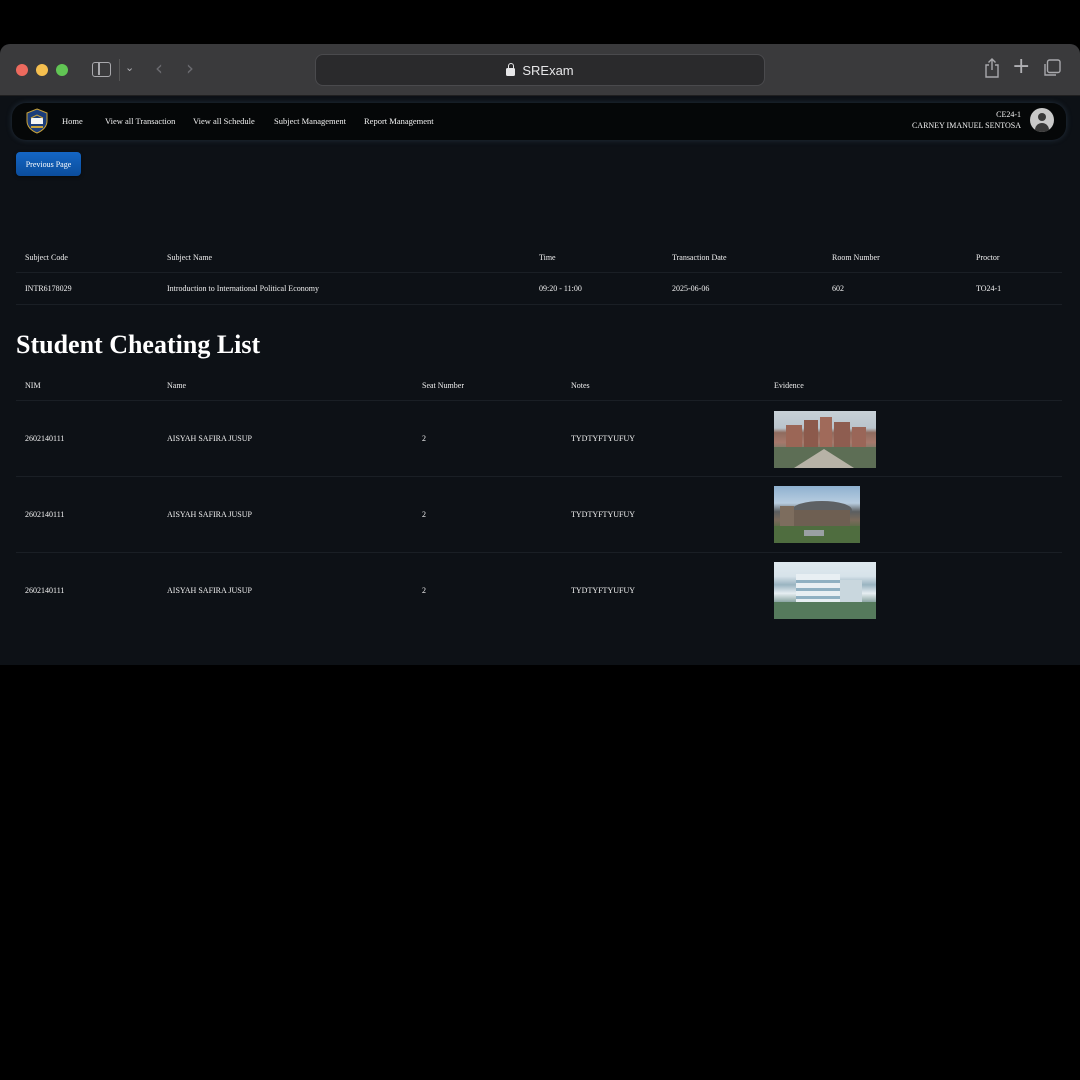 The width and height of the screenshot is (1080, 1080). What do you see at coordinates (48, 288) in the screenshot?
I see `subject-code-value: INTR6178029` at bounding box center [48, 288].